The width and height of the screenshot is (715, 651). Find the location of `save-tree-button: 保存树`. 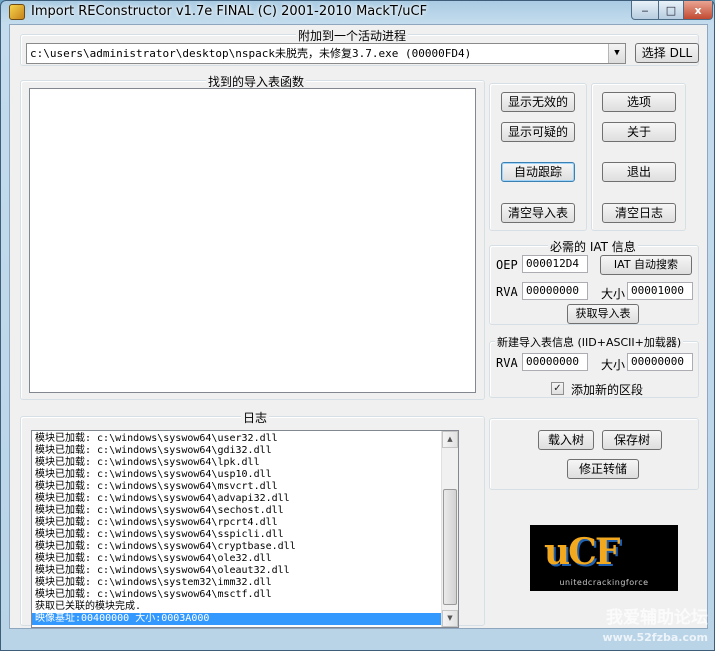

save-tree-button: 保存树 is located at coordinates (632, 440).